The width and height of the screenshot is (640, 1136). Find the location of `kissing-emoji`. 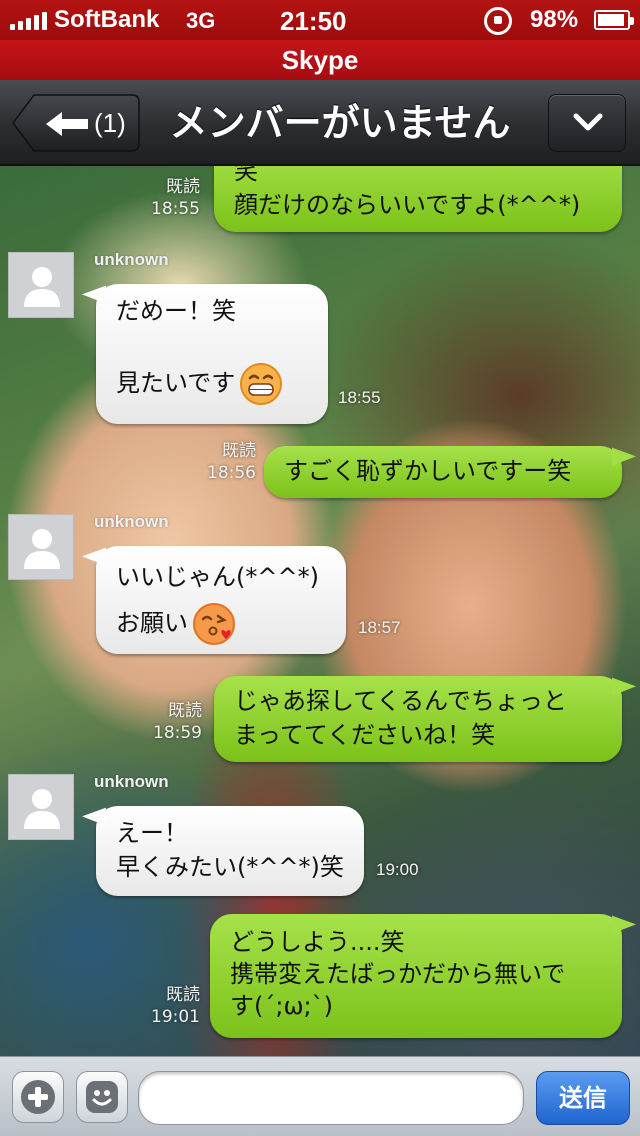

kissing-emoji is located at coordinates (214, 624).